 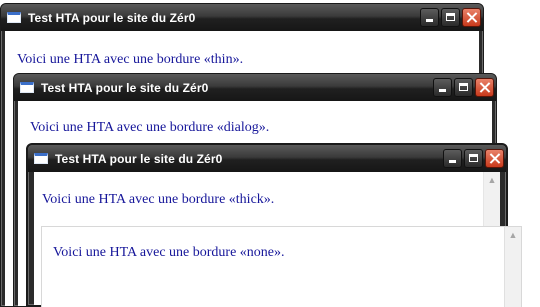 I want to click on vertical-scrollbar: ▲, so click(x=512, y=267).